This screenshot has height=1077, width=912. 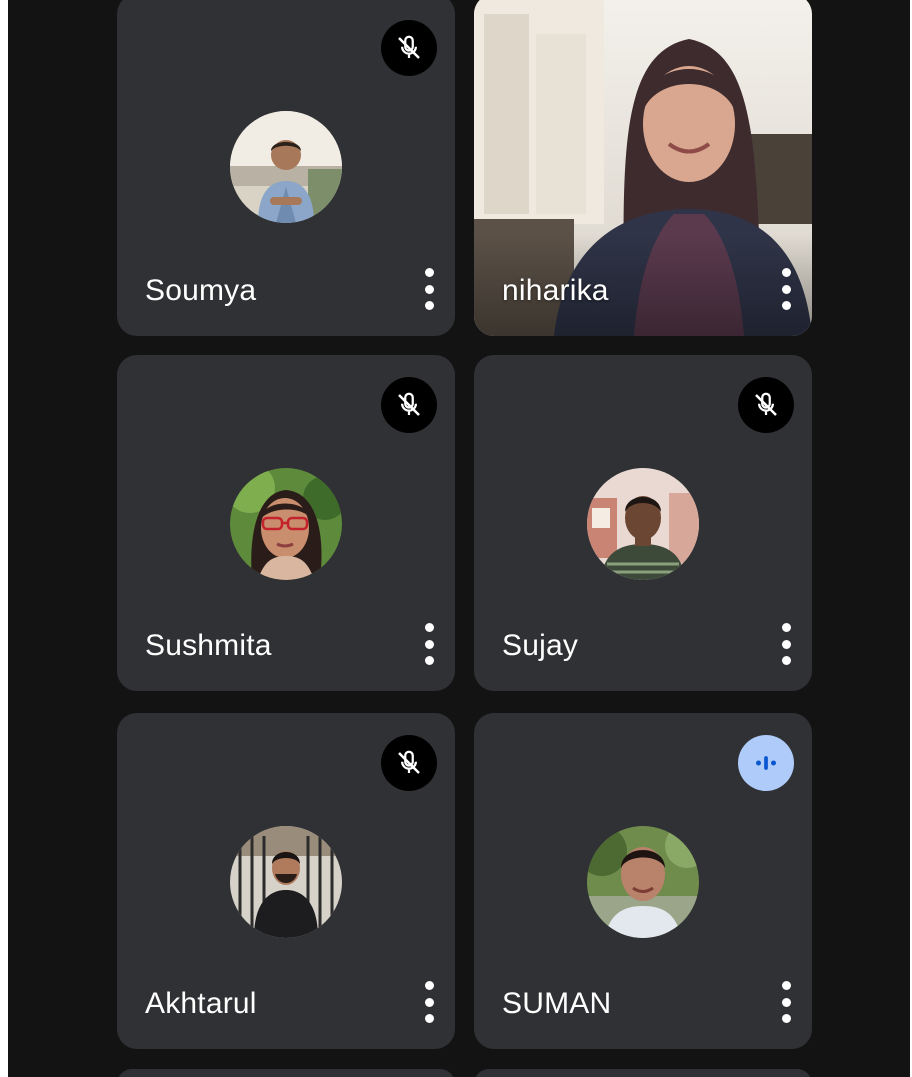 I want to click on audio-level-icon, so click(x=766, y=763).